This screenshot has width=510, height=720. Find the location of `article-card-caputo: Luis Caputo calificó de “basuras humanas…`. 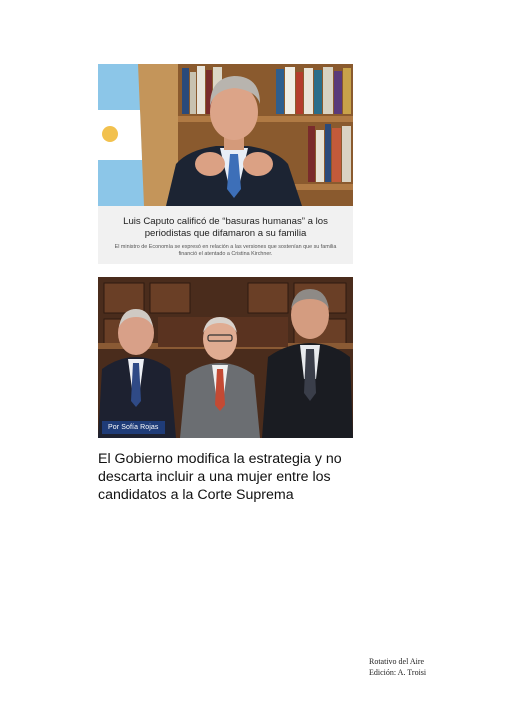

article-card-caputo: Luis Caputo calificó de “basuras humanas… is located at coordinates (225, 164).